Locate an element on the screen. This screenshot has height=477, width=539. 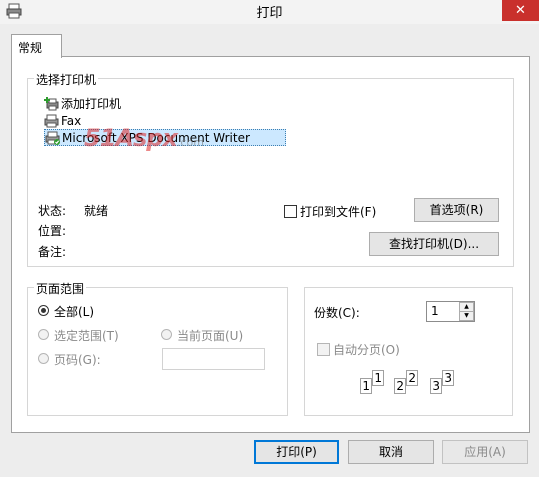
copies-label: 份数(C): is located at coordinates (337, 313).